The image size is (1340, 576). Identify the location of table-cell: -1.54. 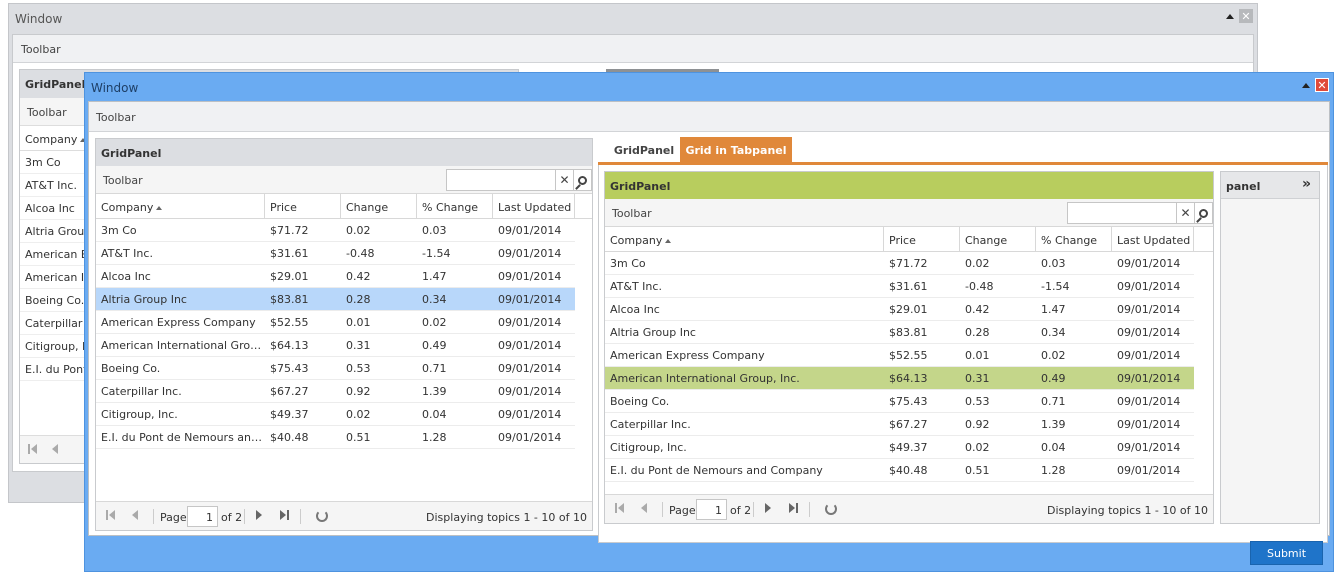
(1055, 286).